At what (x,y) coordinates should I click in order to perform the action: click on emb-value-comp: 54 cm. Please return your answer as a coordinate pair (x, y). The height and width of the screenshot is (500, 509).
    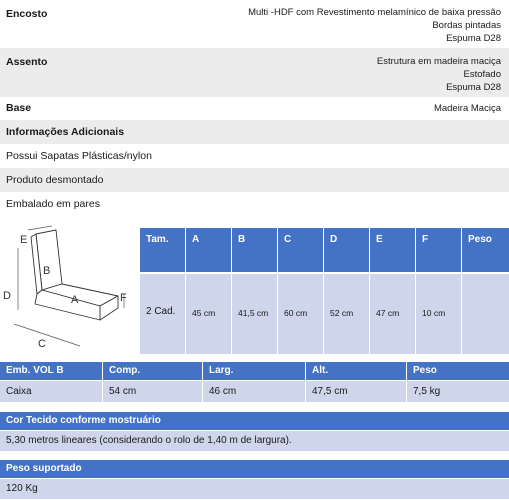
    Looking at the image, I should click on (153, 391).